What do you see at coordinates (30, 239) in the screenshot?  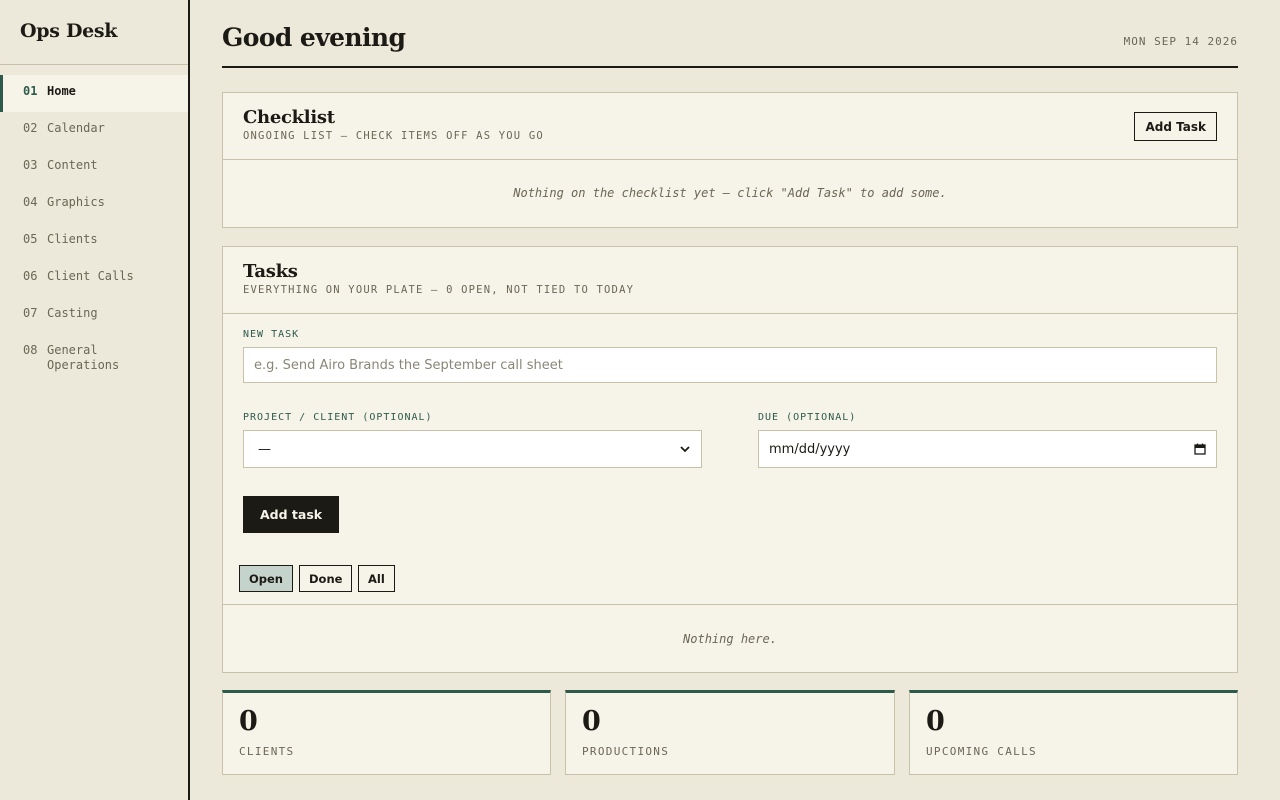 I see `nav-number: 05` at bounding box center [30, 239].